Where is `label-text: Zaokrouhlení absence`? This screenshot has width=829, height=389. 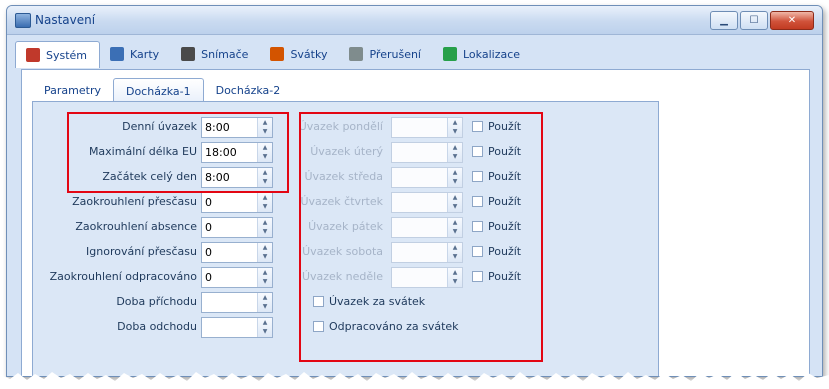
label-text: Zaokrouhlení absence is located at coordinates (136, 226).